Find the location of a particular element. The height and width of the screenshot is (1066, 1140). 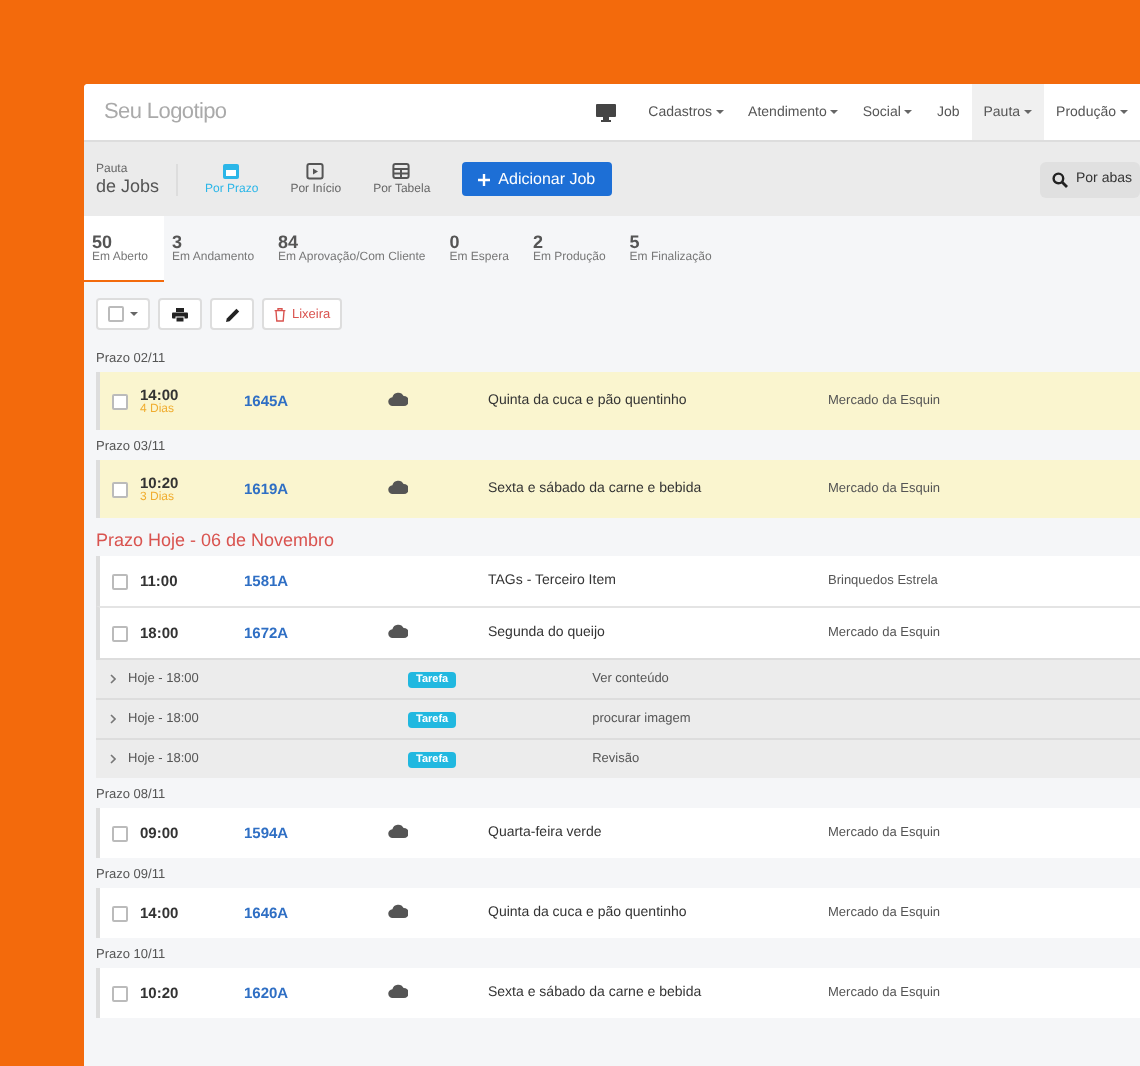

search-icon is located at coordinates (1060, 179).